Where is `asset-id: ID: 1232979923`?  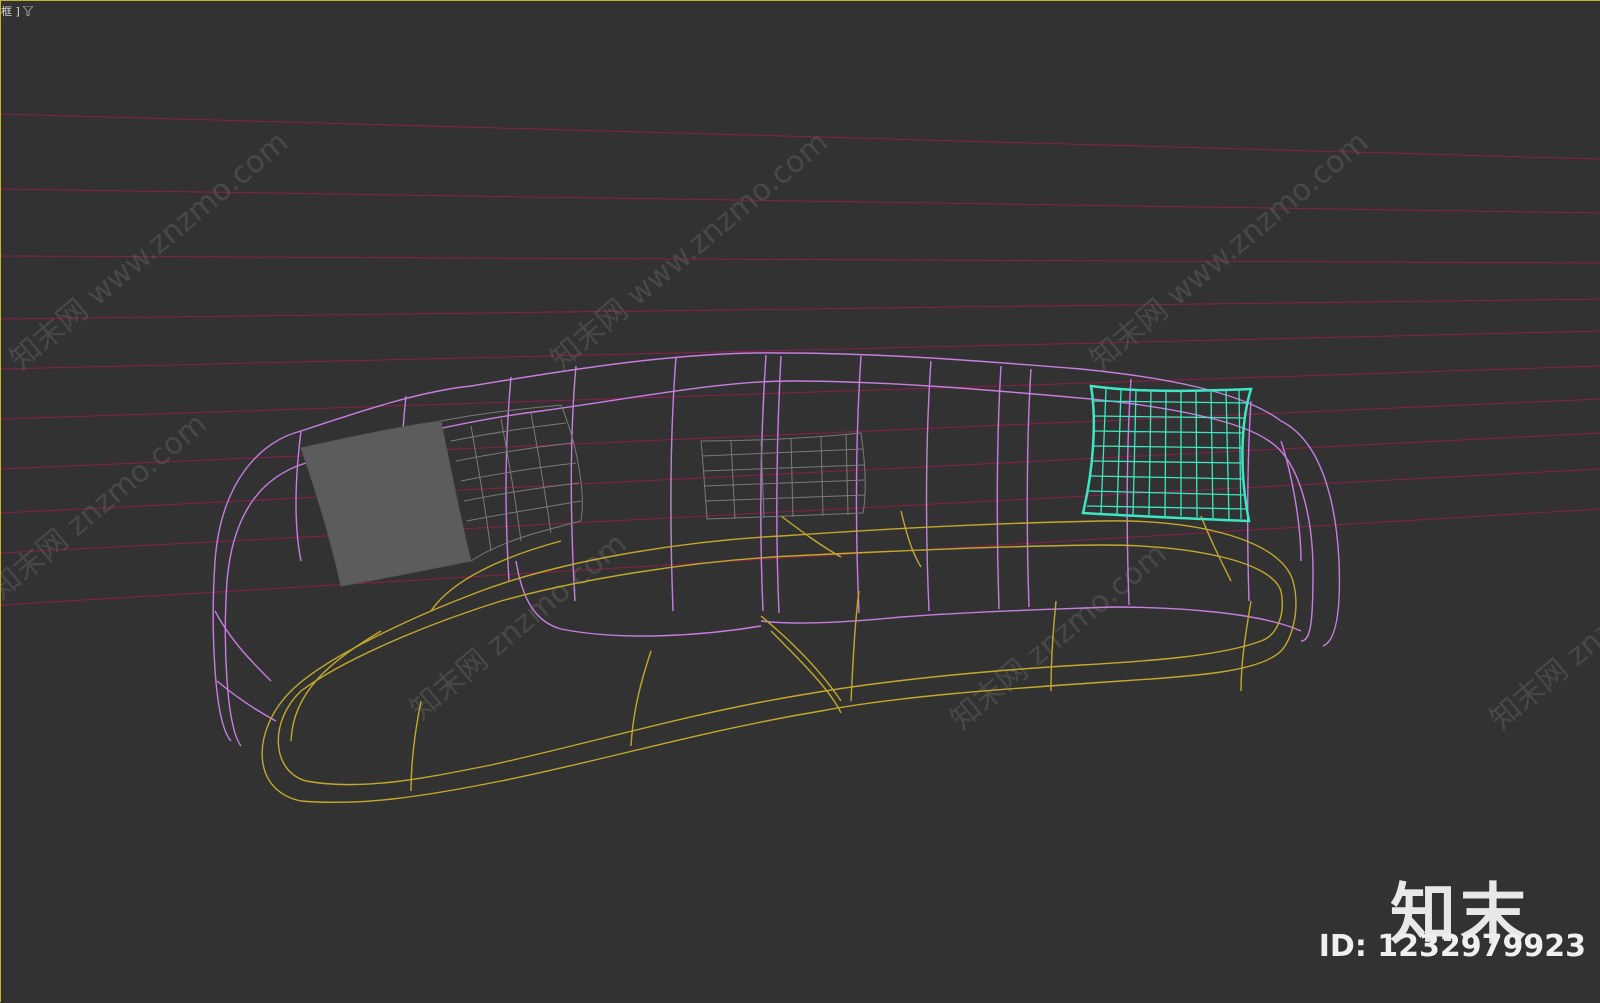
asset-id: ID: 1232979923 is located at coordinates (1452, 946).